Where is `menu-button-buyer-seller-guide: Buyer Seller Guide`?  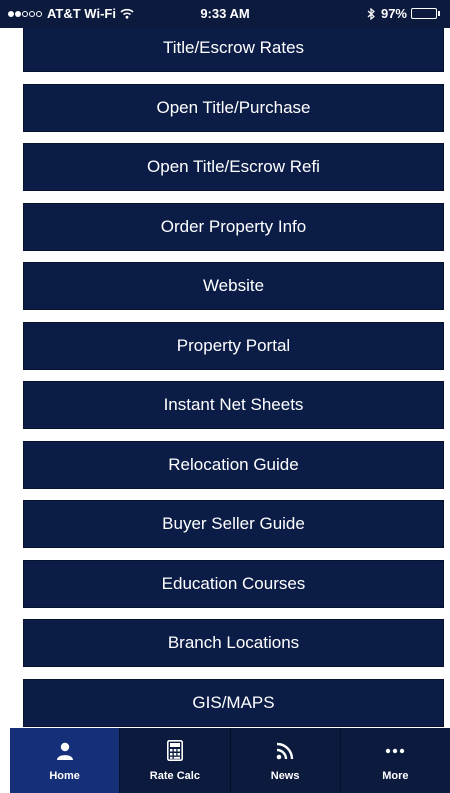
menu-button-buyer-seller-guide: Buyer Seller Guide is located at coordinates (233, 524).